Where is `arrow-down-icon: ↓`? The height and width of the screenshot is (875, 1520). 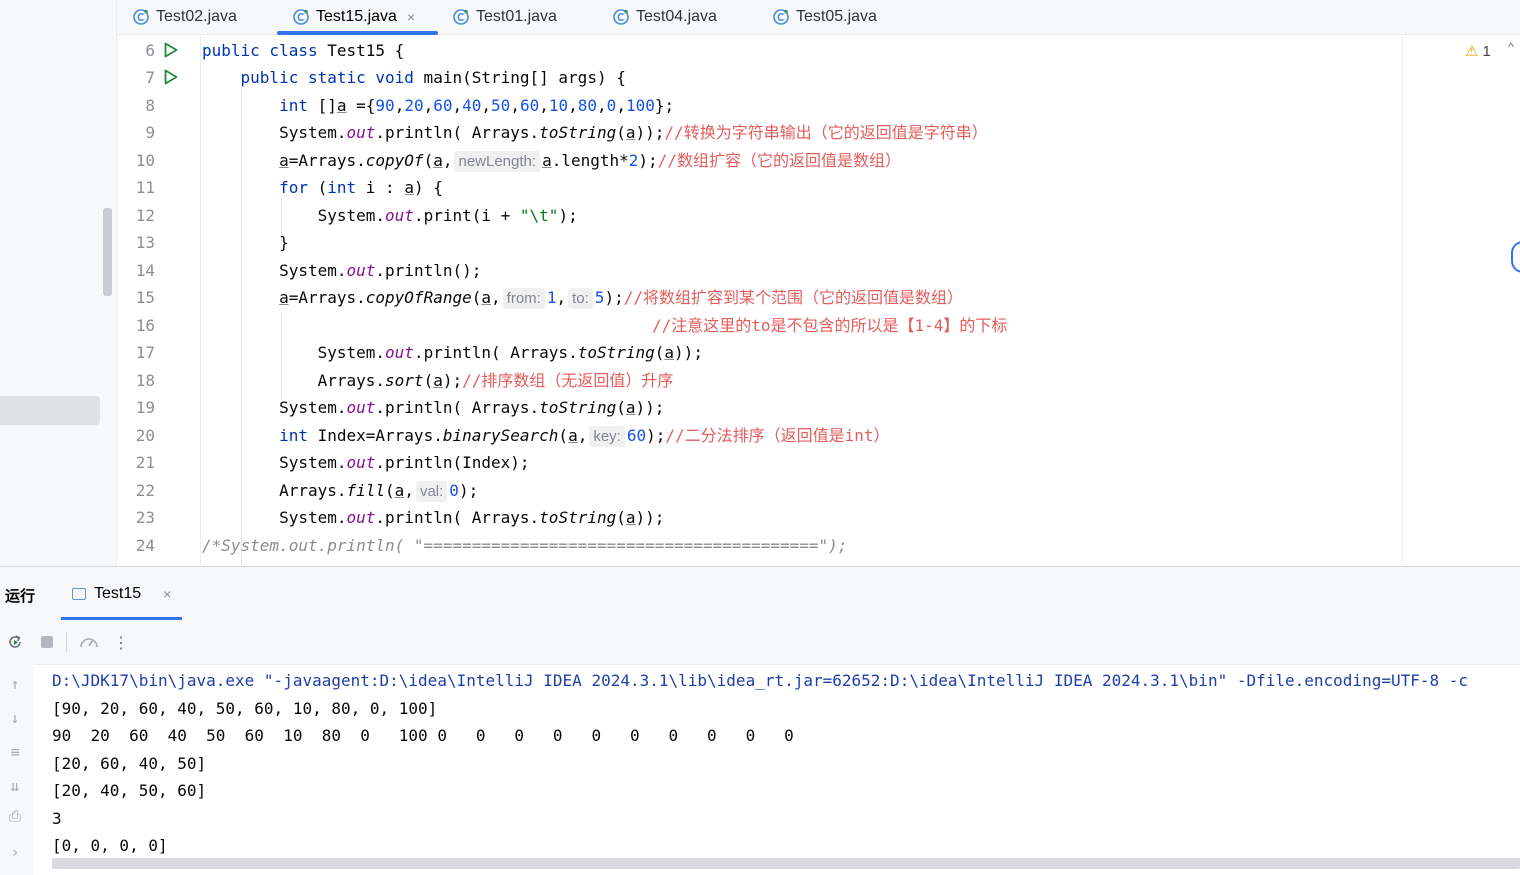
arrow-down-icon: ↓ is located at coordinates (15, 718).